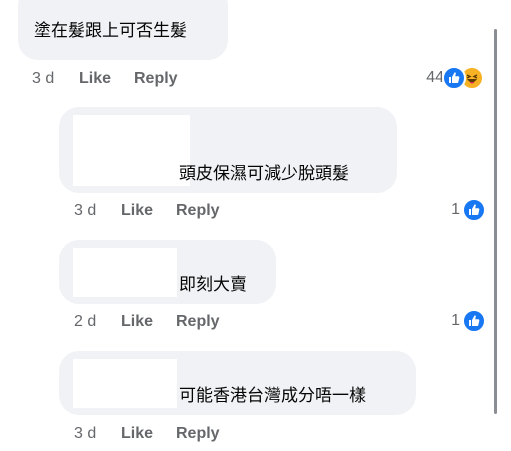  Describe the element at coordinates (85, 322) in the screenshot. I see `reply-timestamp: 2 d` at that location.